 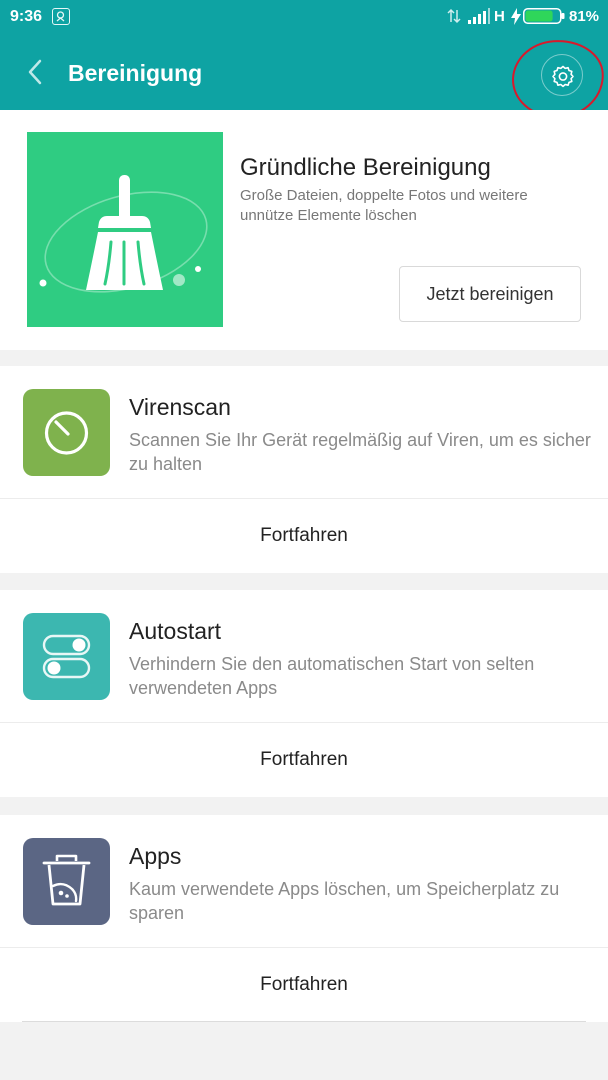 I want to click on status-time: 9:36, so click(x=26, y=16).